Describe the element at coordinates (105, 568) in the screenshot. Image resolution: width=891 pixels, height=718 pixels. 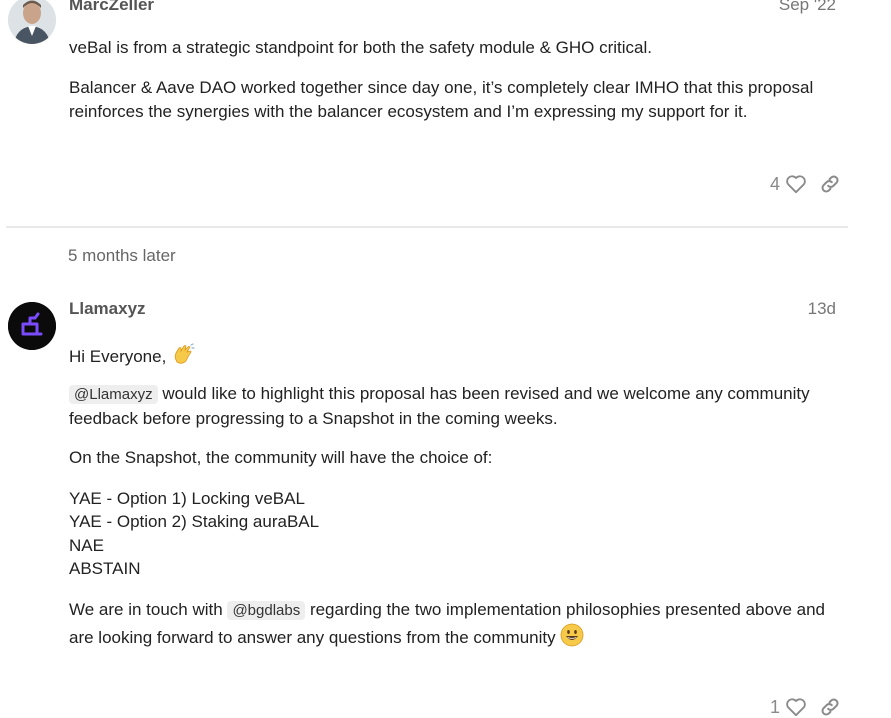
I see `option-item: ABSTAIN` at that location.